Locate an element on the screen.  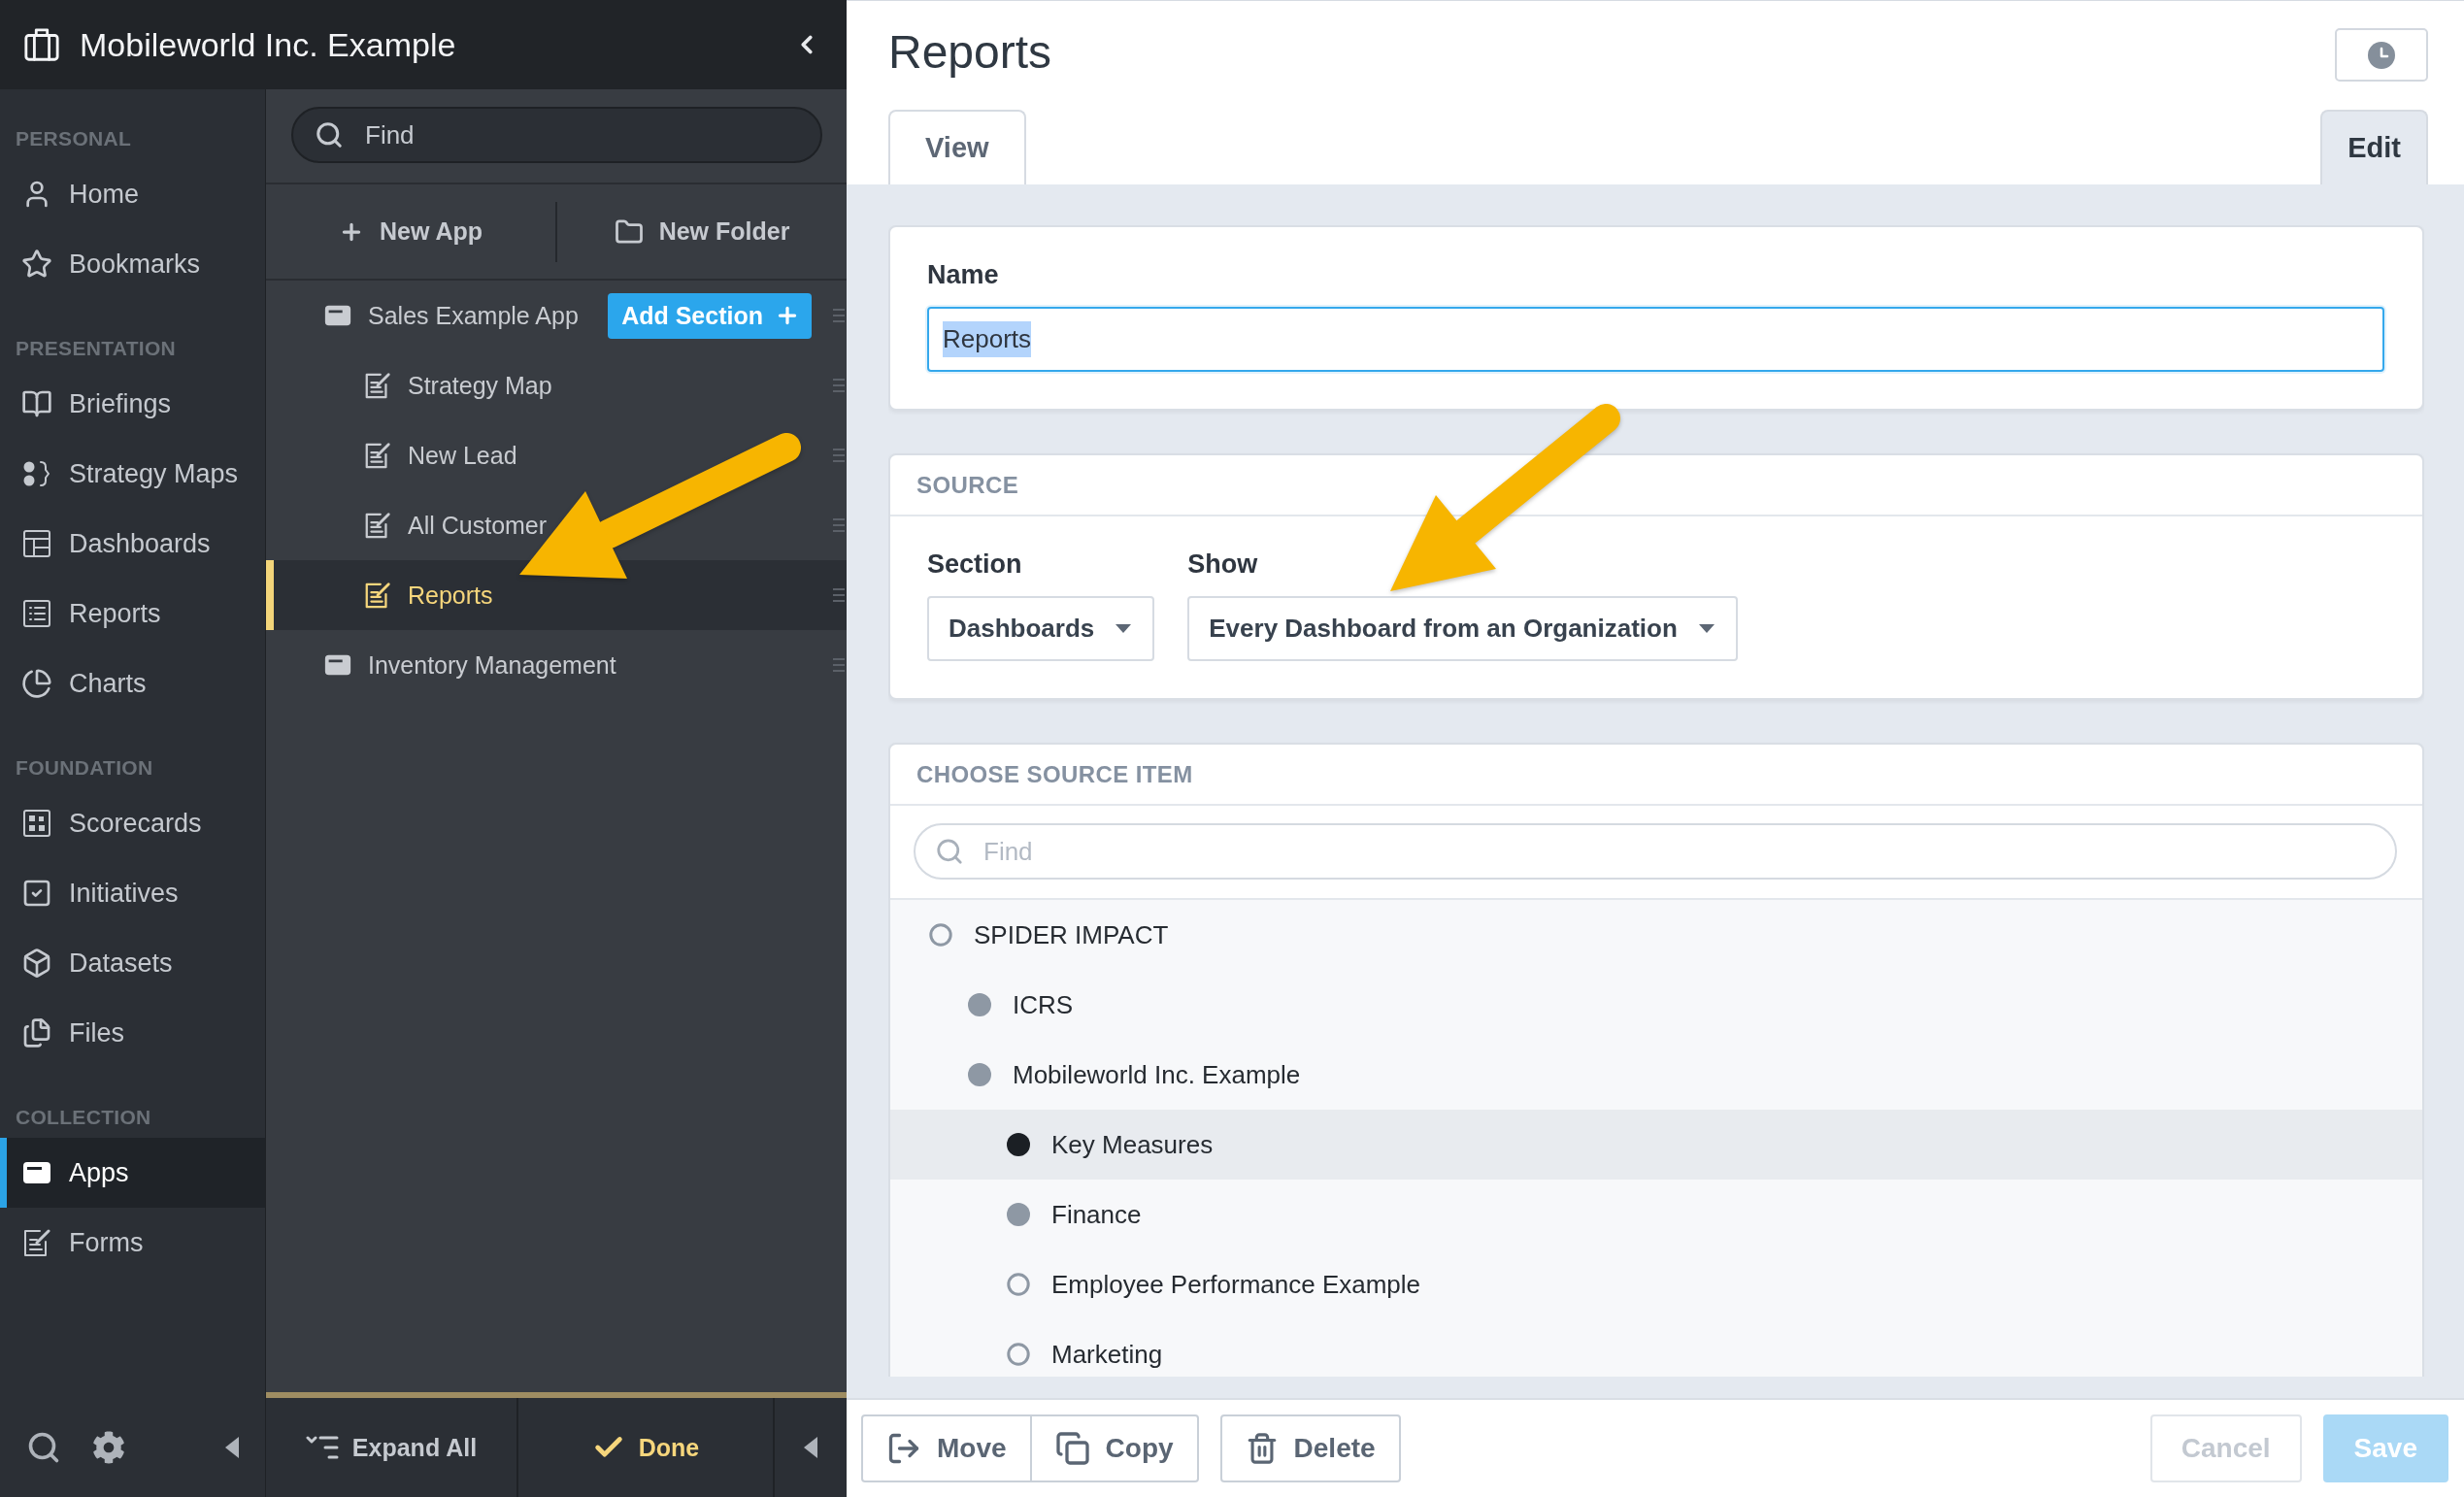
star-icon is located at coordinates (36, 264).